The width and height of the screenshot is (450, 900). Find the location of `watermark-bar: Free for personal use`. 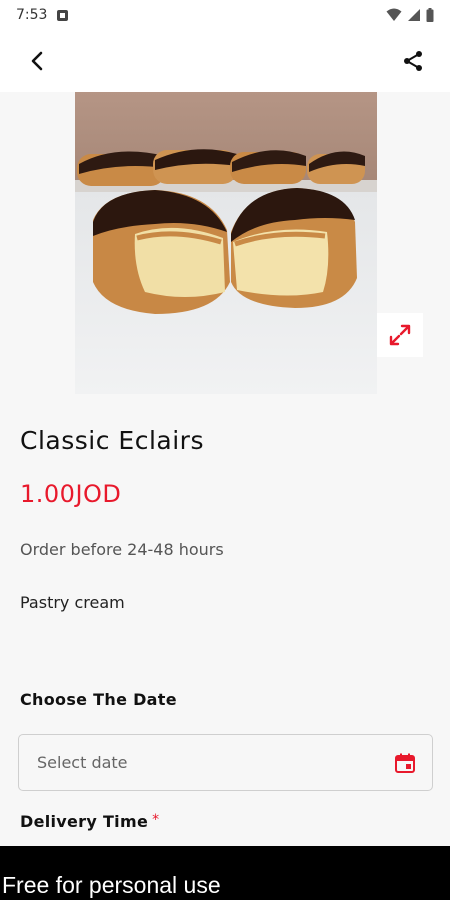

watermark-bar: Free for personal use is located at coordinates (225, 873).